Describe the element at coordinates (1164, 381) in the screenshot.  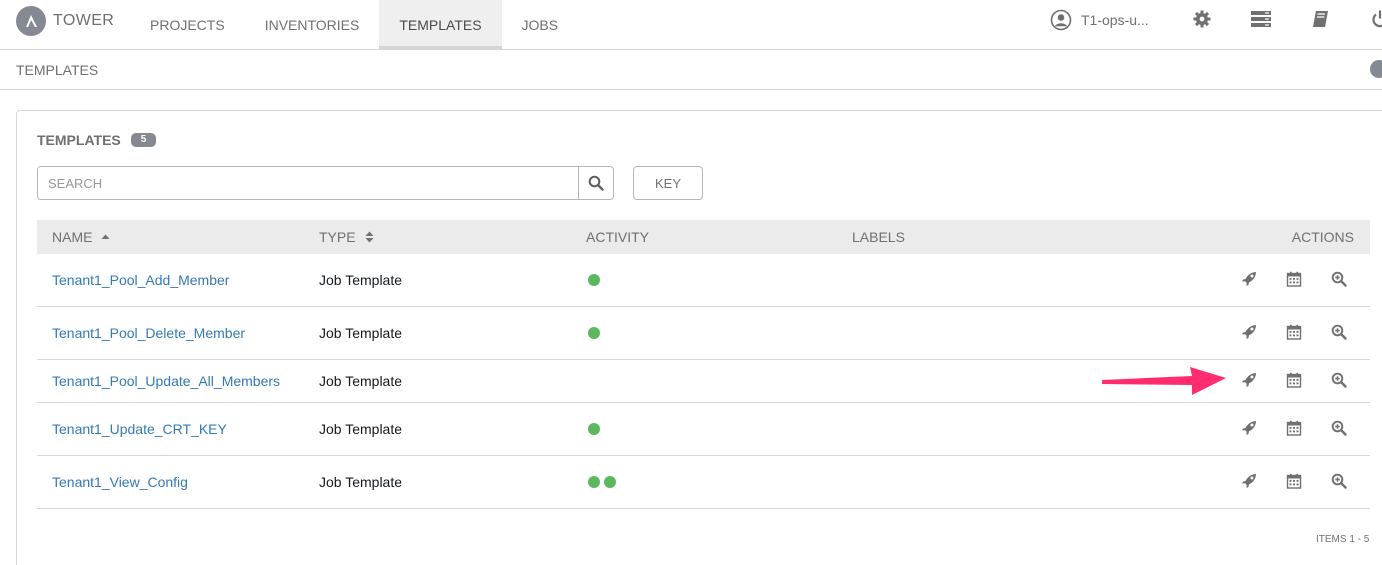
I see `annotation-arrow-icon` at that location.